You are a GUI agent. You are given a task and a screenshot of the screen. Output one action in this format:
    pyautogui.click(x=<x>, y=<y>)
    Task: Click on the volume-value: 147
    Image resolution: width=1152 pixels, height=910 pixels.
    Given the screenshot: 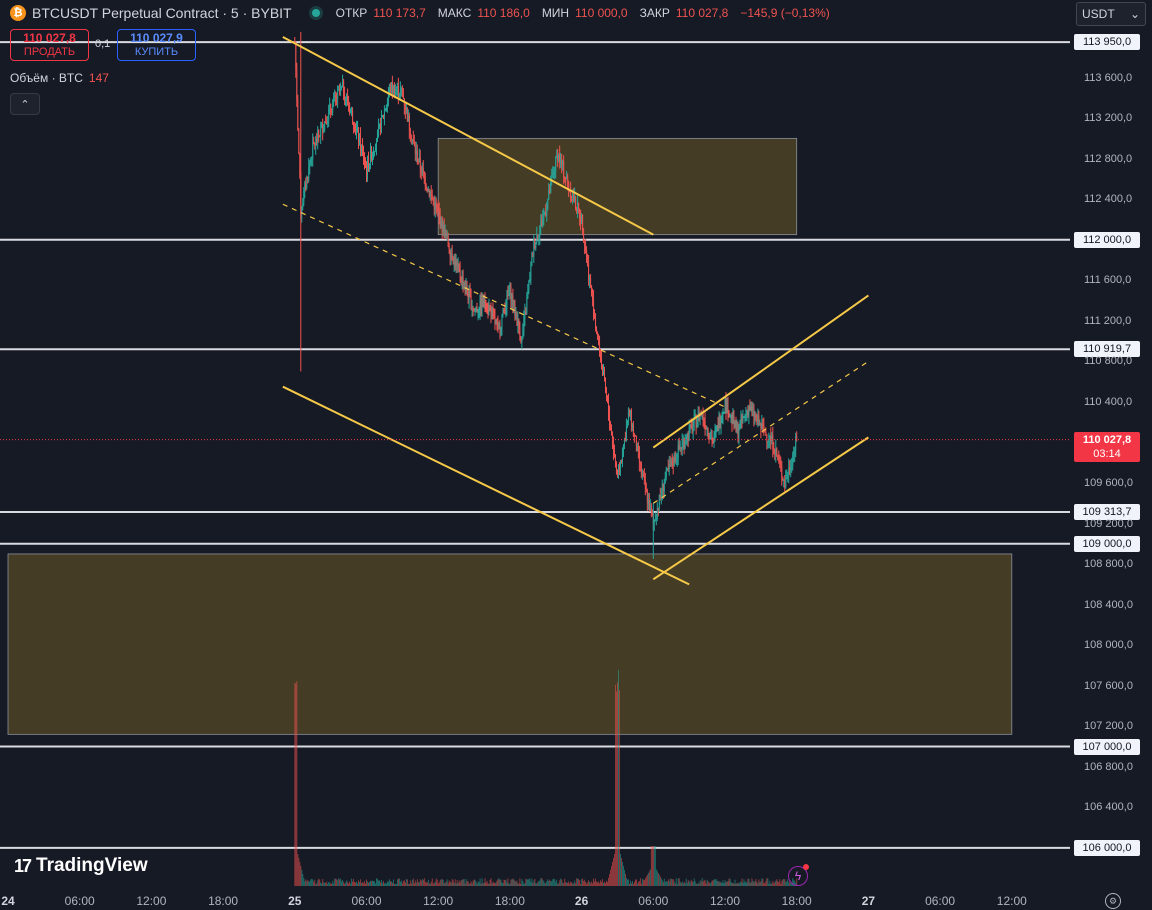 What is the action you would take?
    pyautogui.click(x=98, y=78)
    